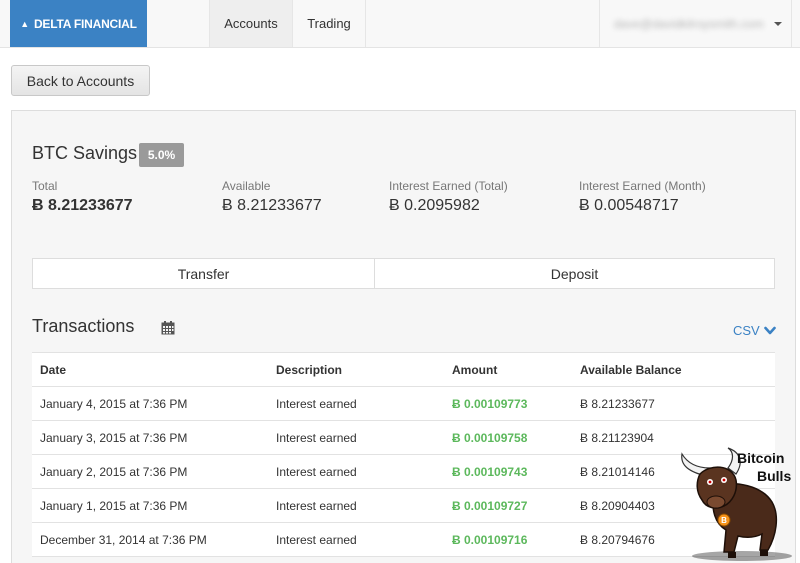  Describe the element at coordinates (631, 369) in the screenshot. I see `column-header-balance: Available Balance` at that location.